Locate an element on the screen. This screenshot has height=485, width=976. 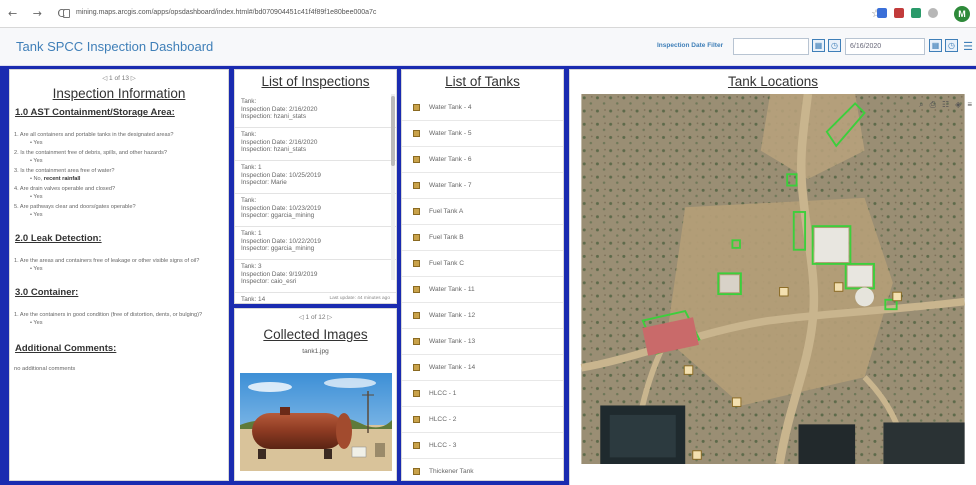
bookmark-icon: ⎙ is located at coordinates (933, 105).